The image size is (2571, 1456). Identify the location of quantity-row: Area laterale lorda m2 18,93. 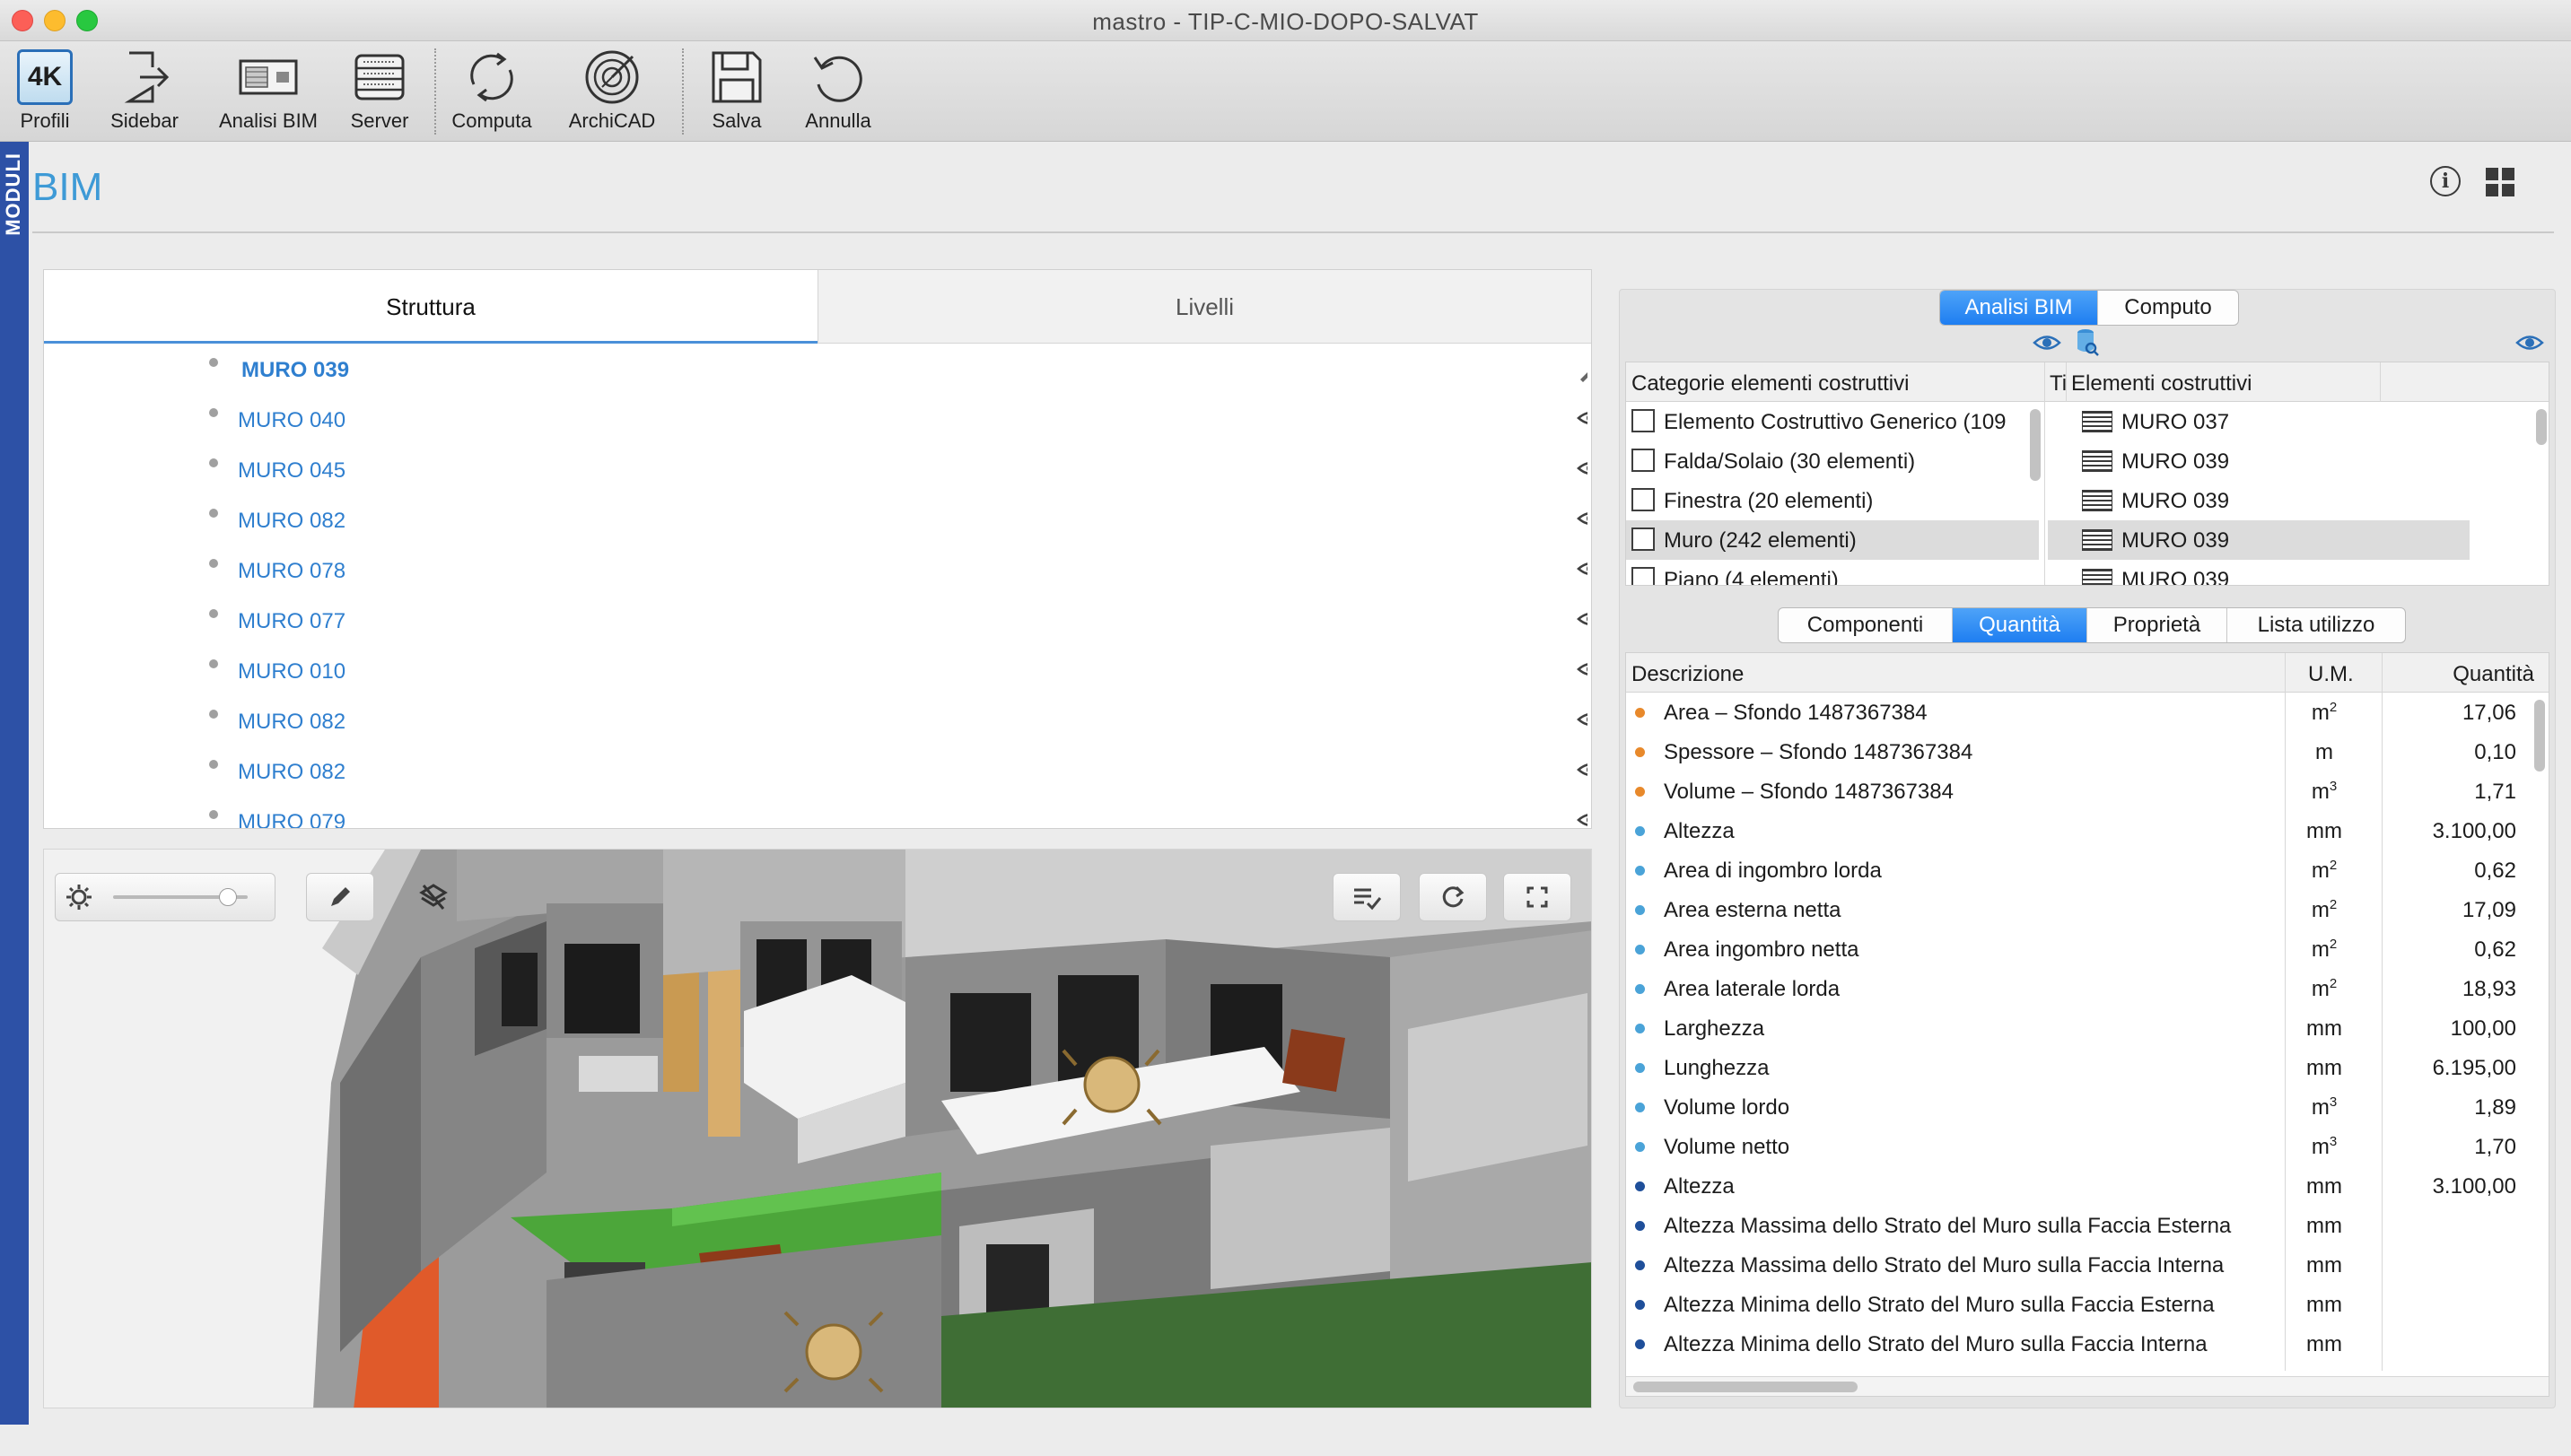
(2080, 988).